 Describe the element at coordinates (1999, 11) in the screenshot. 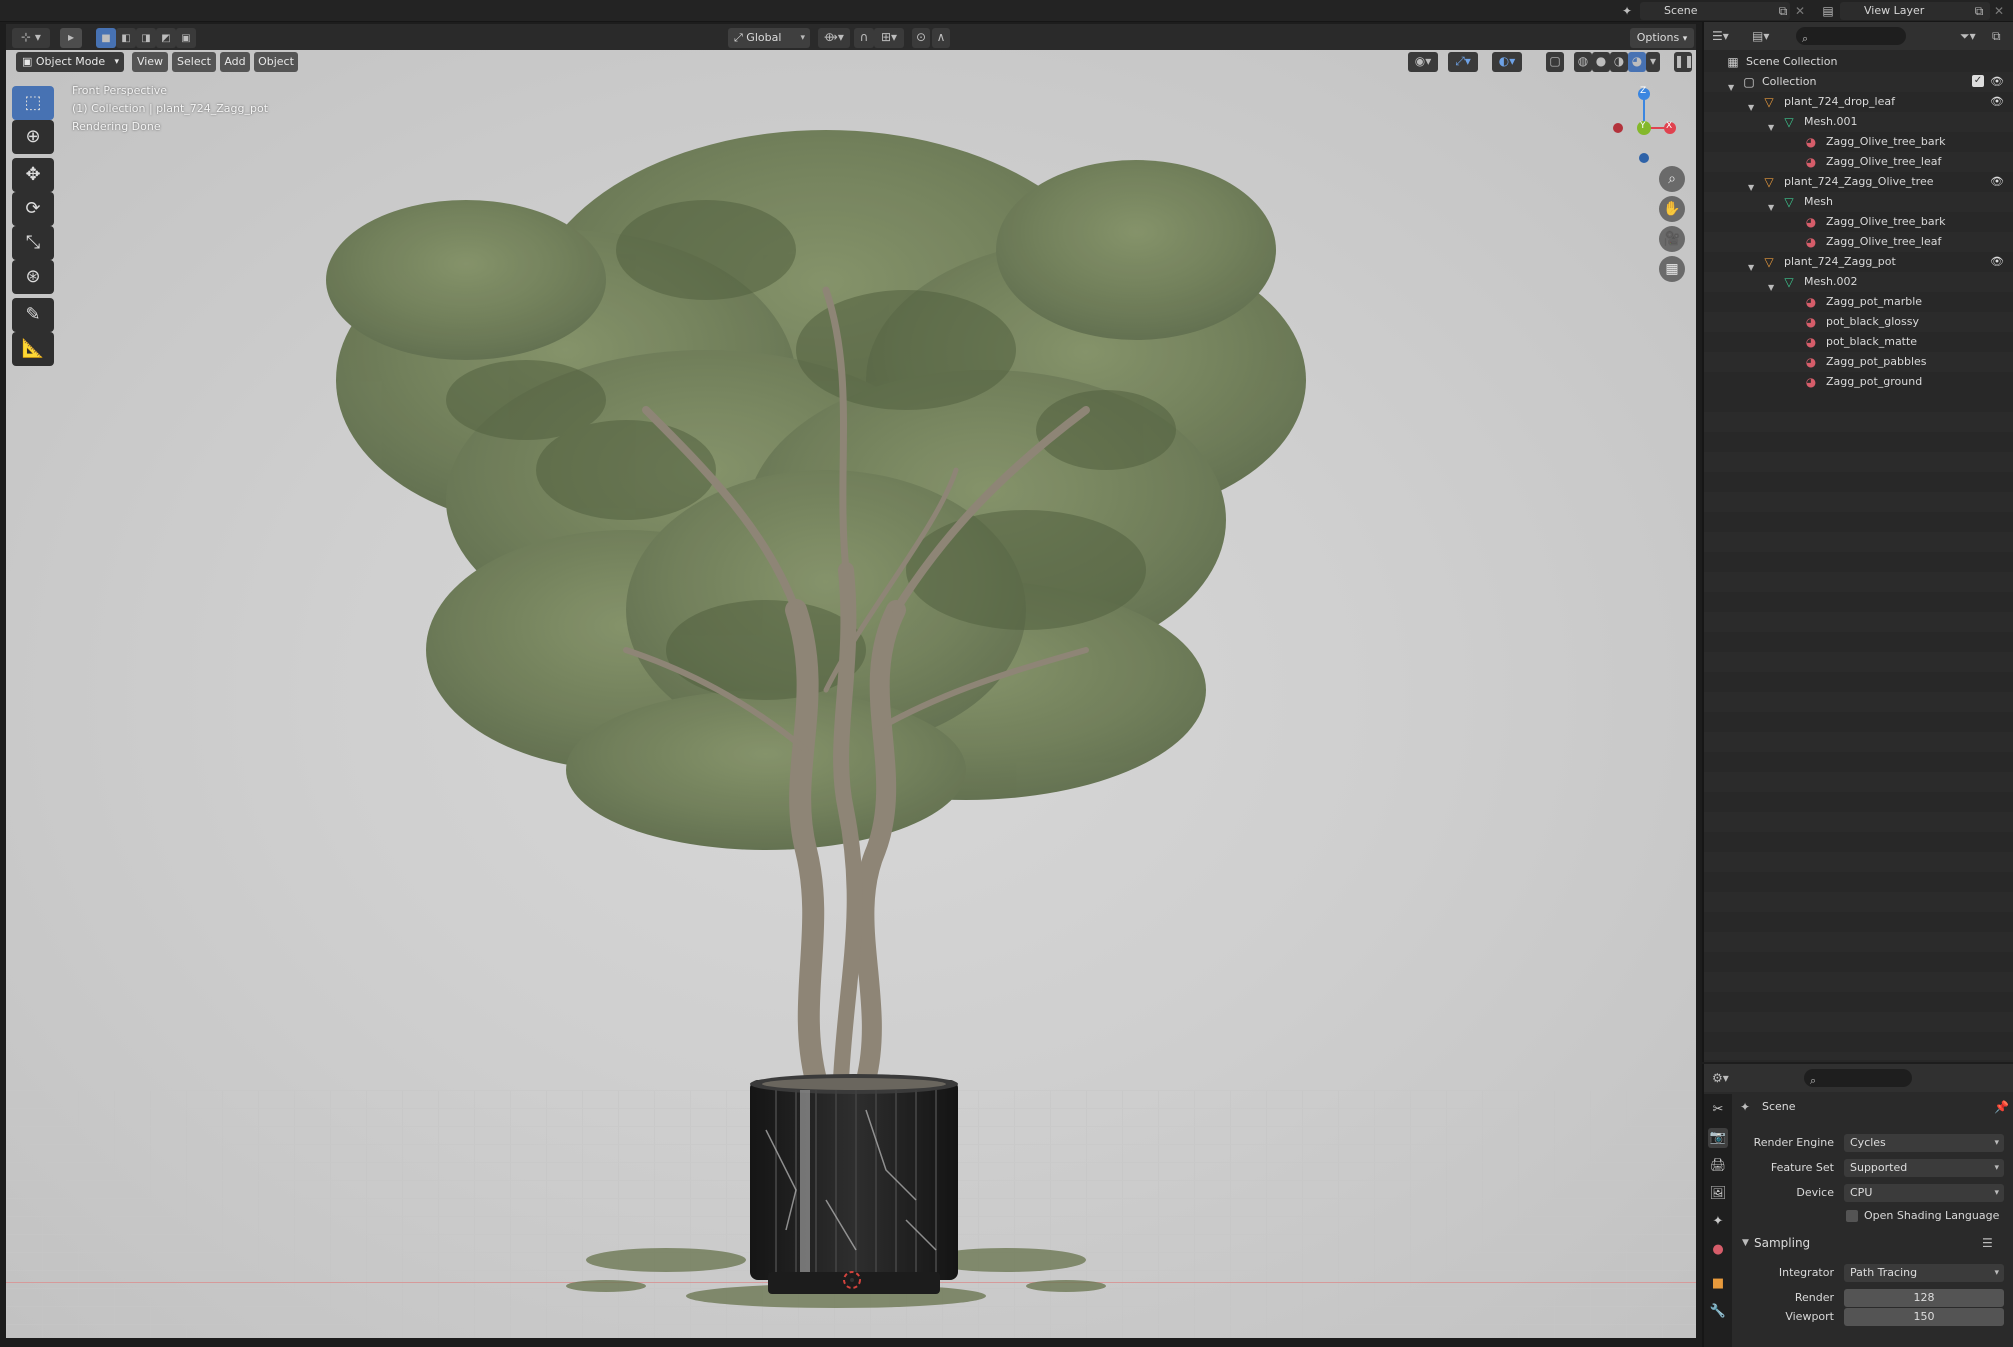

I see `delete-view-layer-icon: ✕` at that location.